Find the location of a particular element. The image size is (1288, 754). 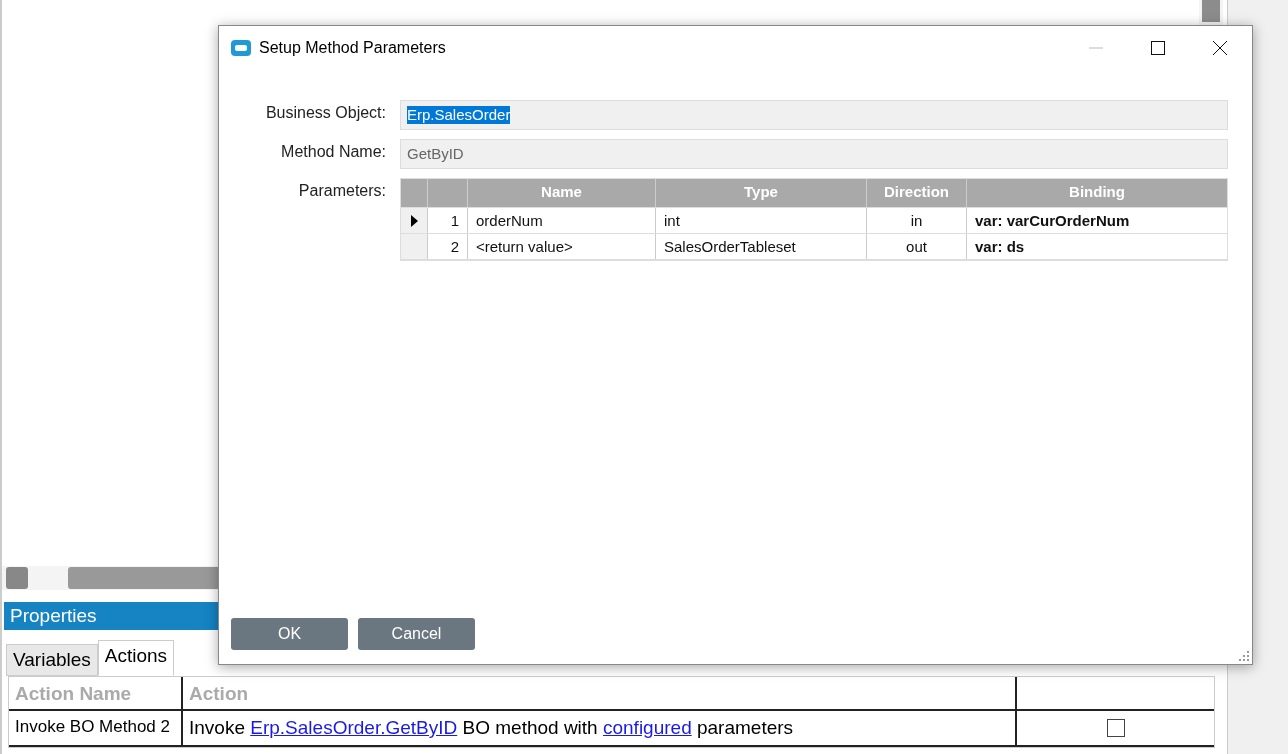

link: configured is located at coordinates (647, 727).